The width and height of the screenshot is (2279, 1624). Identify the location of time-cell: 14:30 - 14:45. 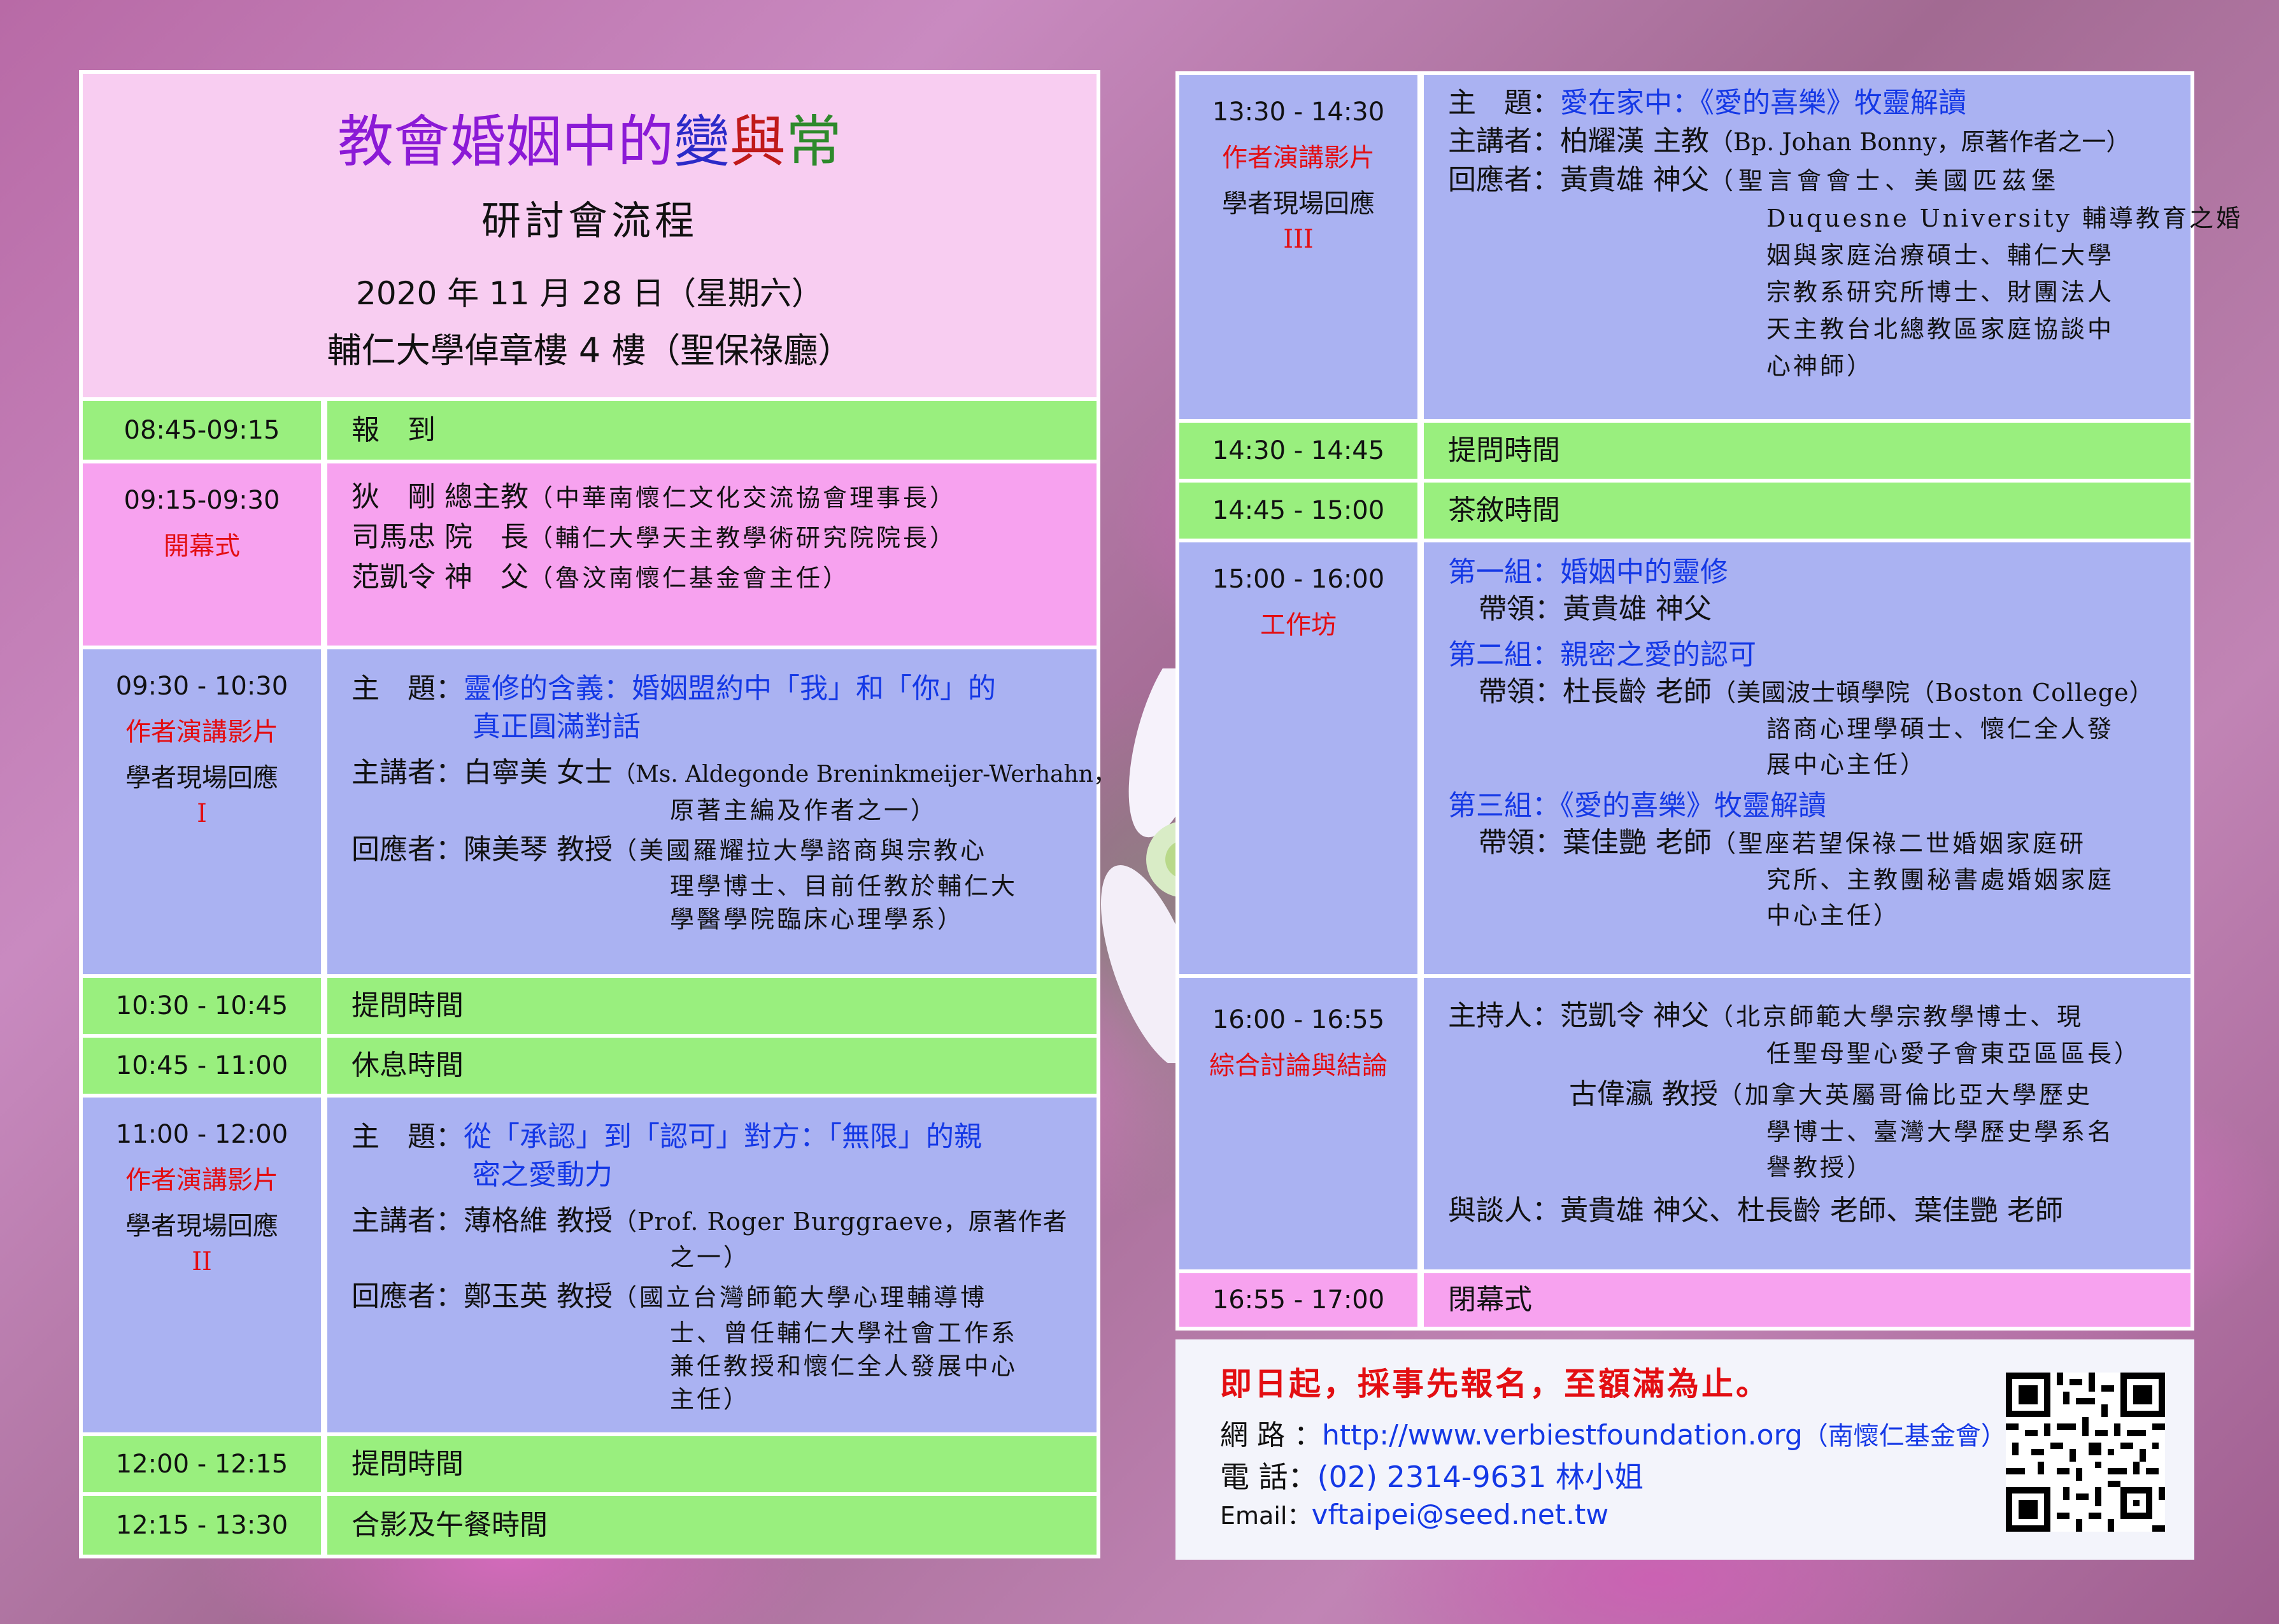
(1298, 451).